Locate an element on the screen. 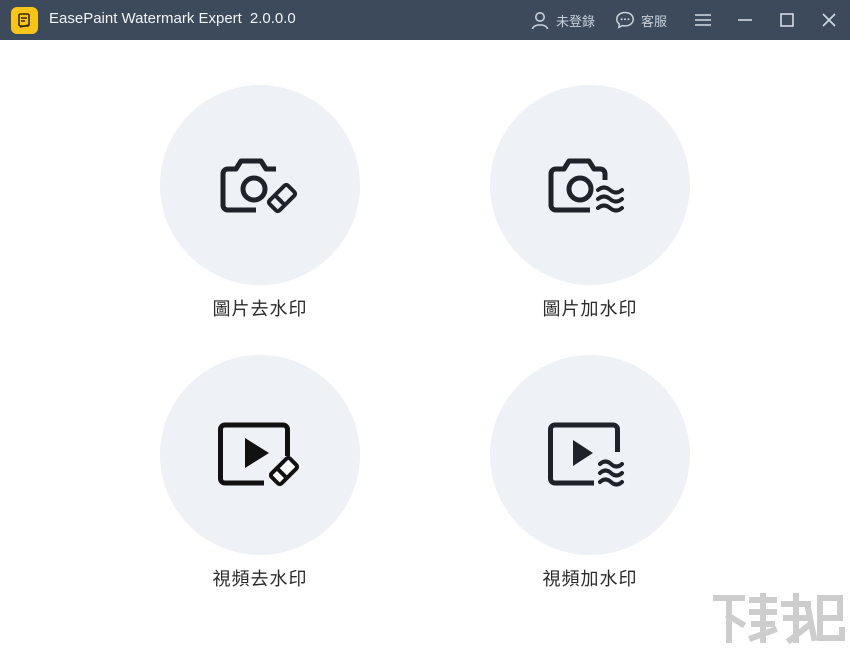  feature-label: 視頻去水印 is located at coordinates (260, 579).